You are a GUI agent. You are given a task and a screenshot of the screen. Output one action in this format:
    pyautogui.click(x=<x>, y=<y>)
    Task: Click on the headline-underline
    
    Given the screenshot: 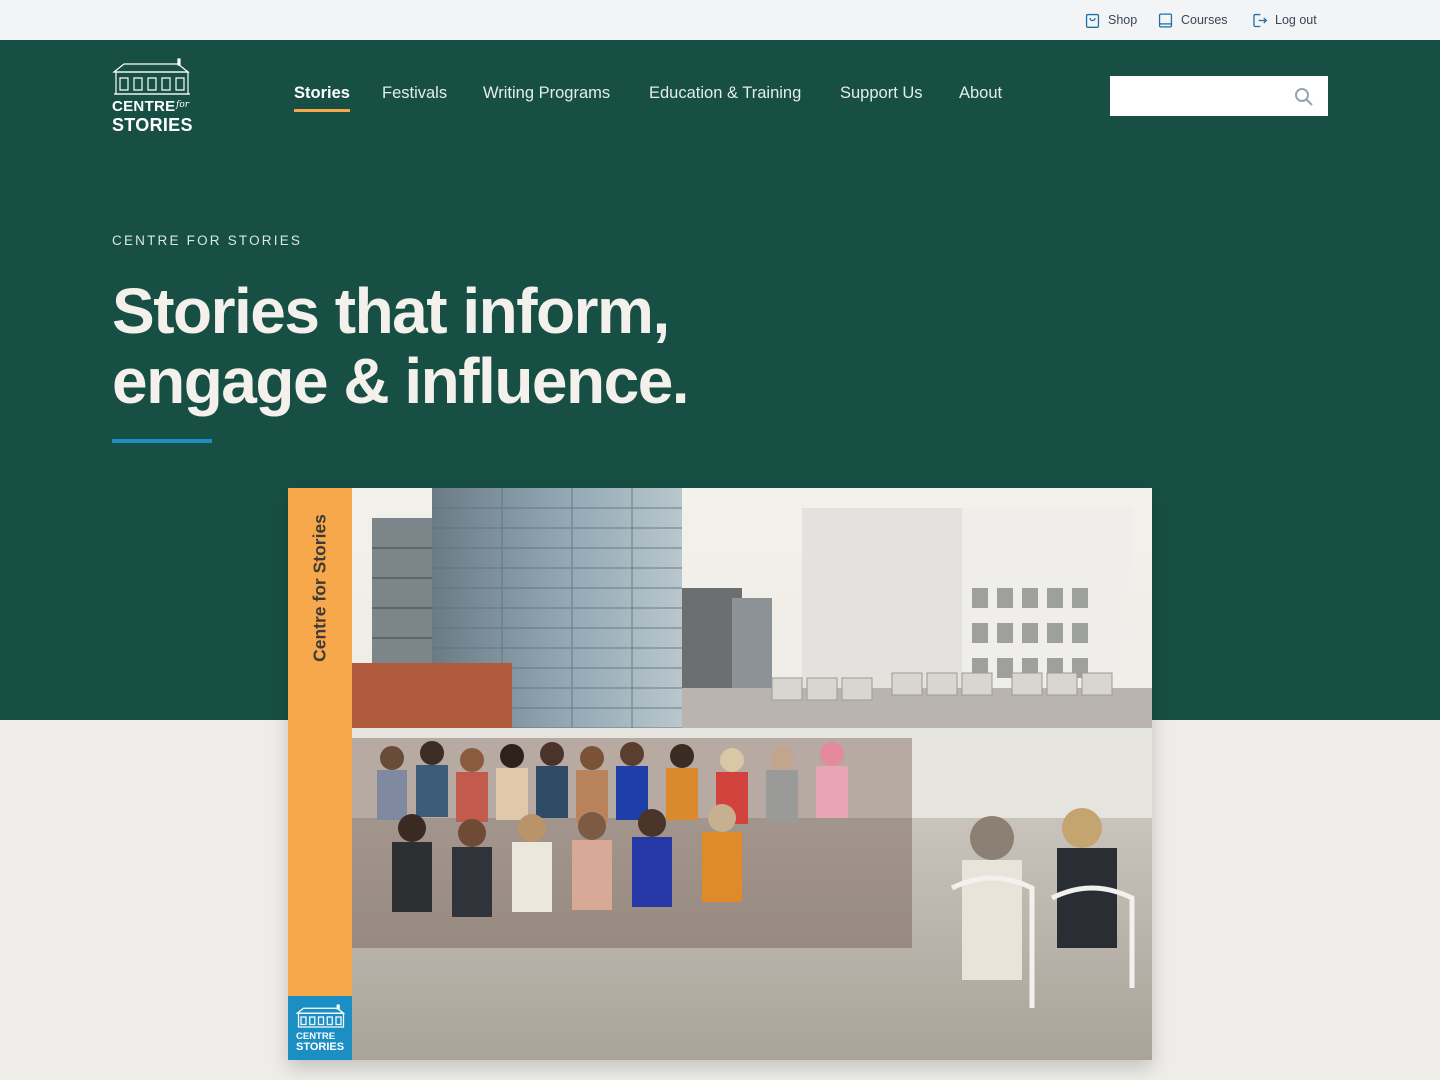 What is the action you would take?
    pyautogui.click(x=162, y=441)
    